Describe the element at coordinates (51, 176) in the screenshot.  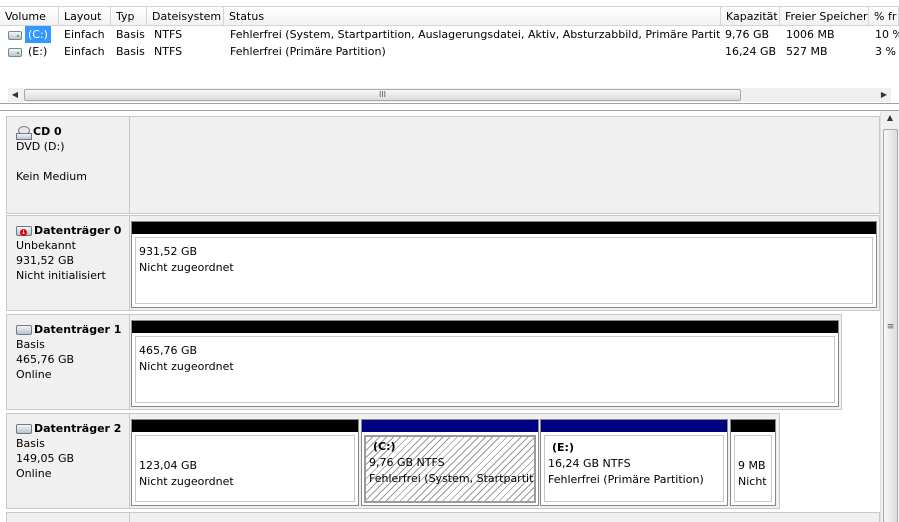
I see `disk-status: Kein Medium` at that location.